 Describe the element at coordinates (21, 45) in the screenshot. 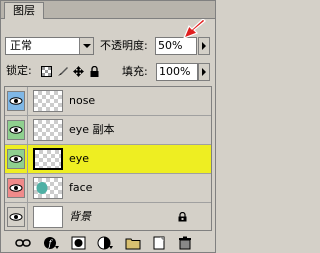

I see `blend-mode-value: 正常` at that location.